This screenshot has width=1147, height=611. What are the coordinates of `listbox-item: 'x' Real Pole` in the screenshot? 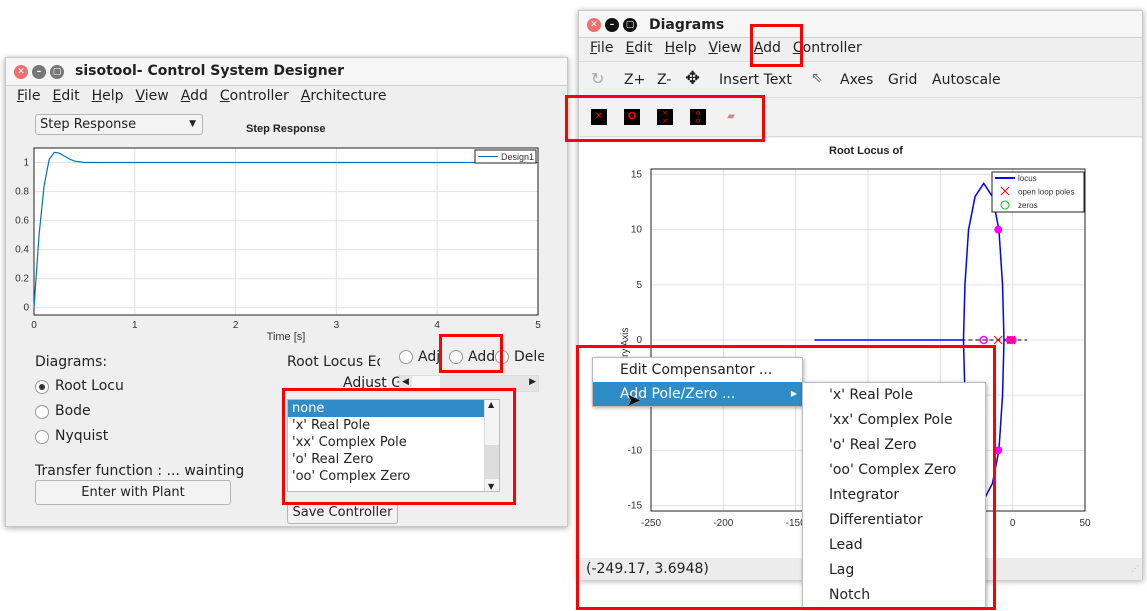 It's located at (386, 425).